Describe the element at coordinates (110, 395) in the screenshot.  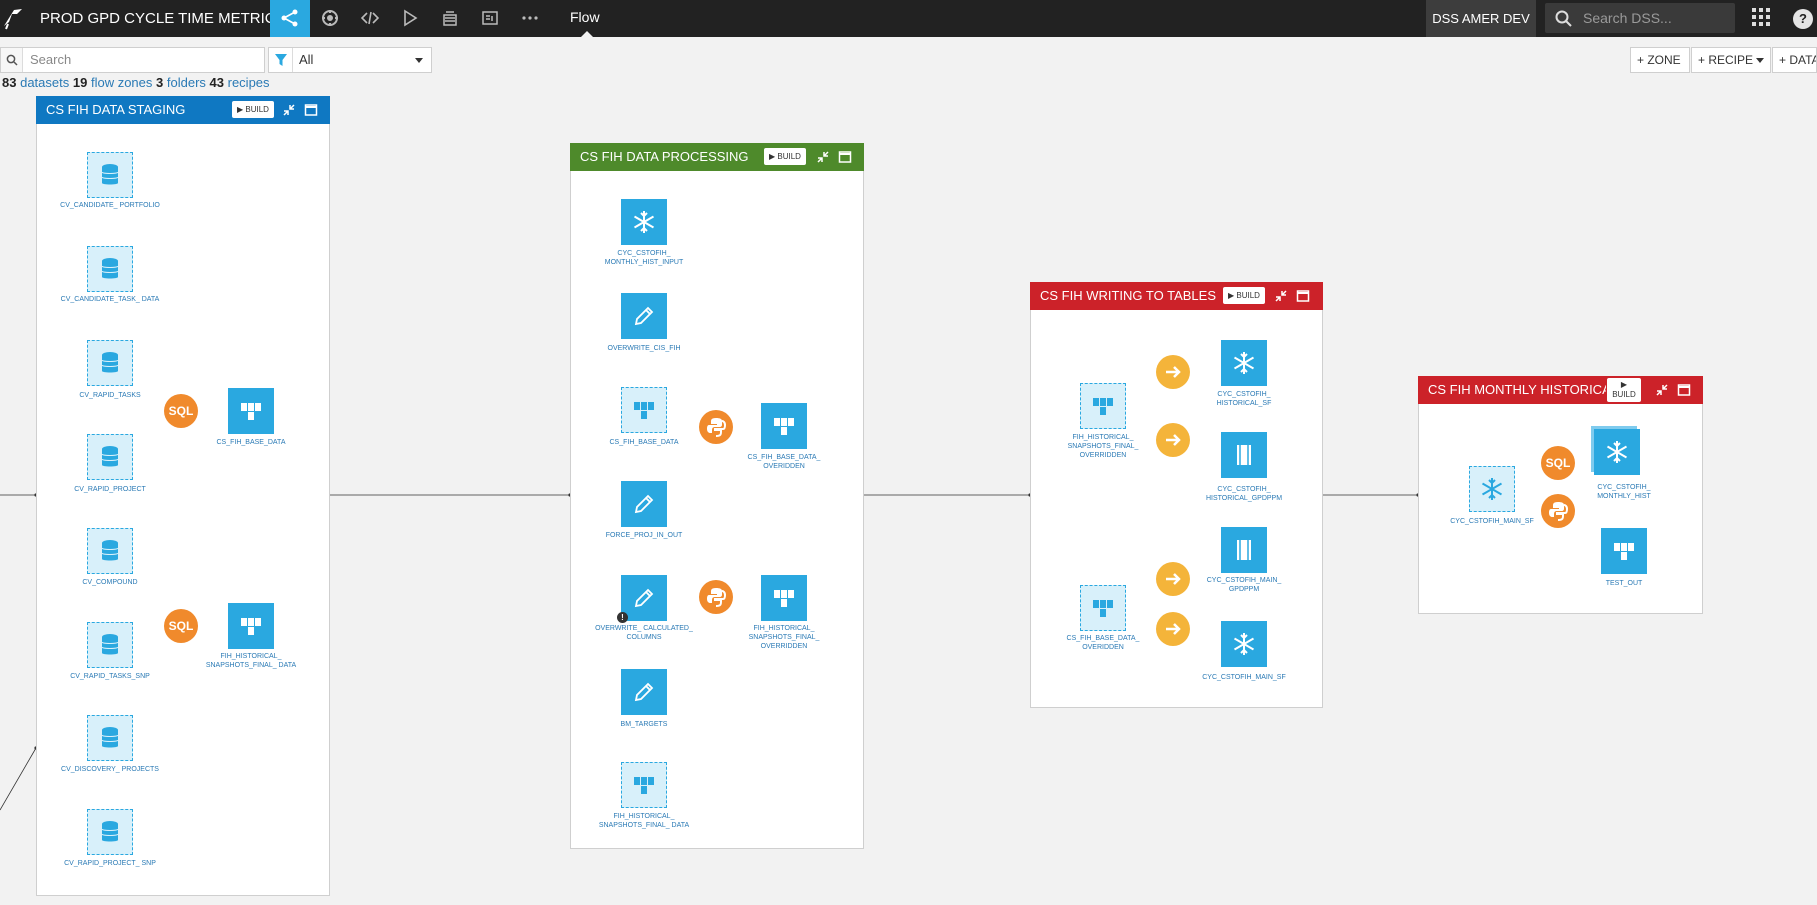
I see `dataset-label: CV_RAPID_TASKS` at that location.